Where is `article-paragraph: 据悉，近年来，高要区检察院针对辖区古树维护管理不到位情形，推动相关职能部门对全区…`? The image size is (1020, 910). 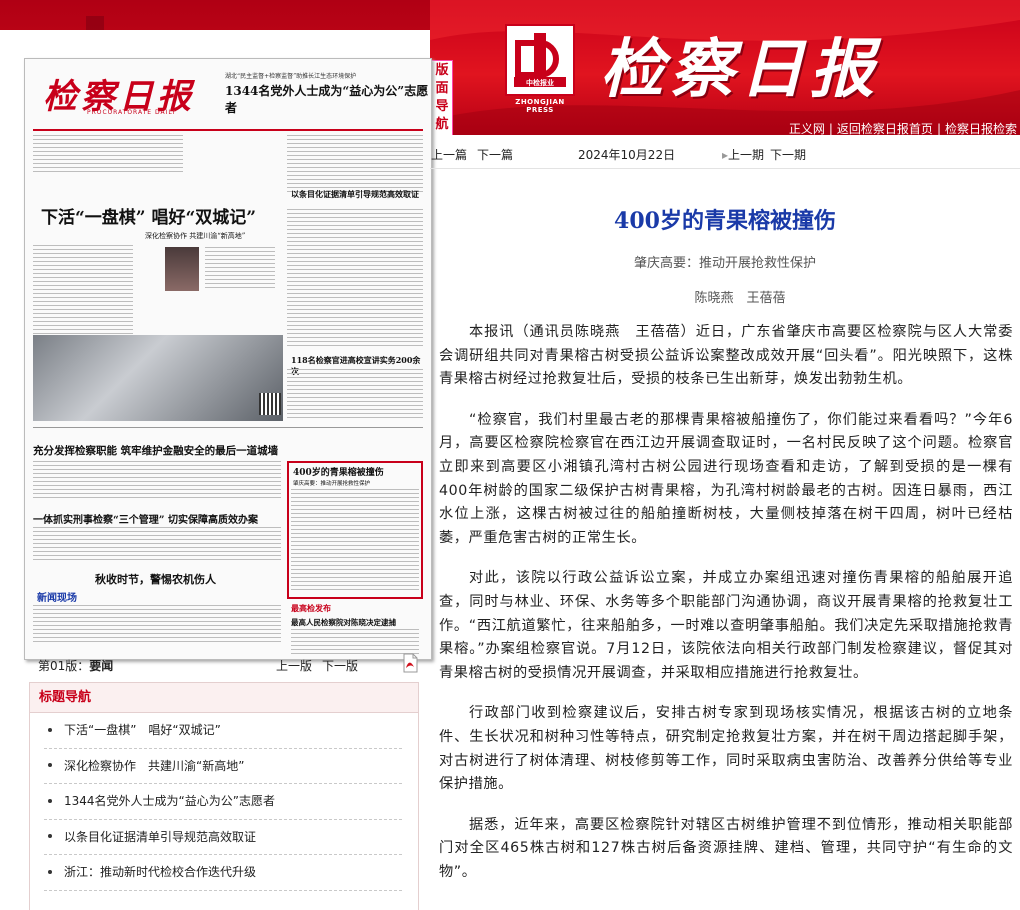
article-paragraph: 据悉，近年来，高要区检察院针对辖区古树维护管理不到位情形，推动相关职能部门对全区… is located at coordinates (726, 848).